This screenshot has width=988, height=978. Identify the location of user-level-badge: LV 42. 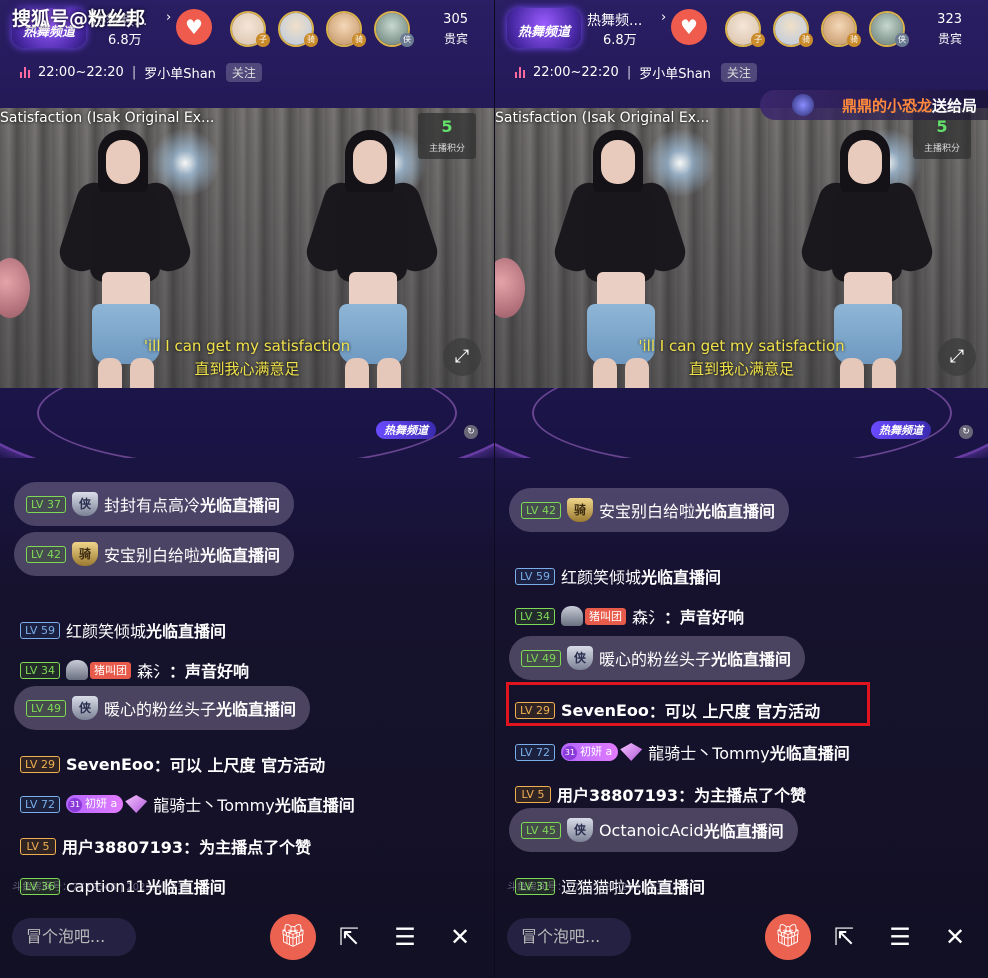
(541, 510).